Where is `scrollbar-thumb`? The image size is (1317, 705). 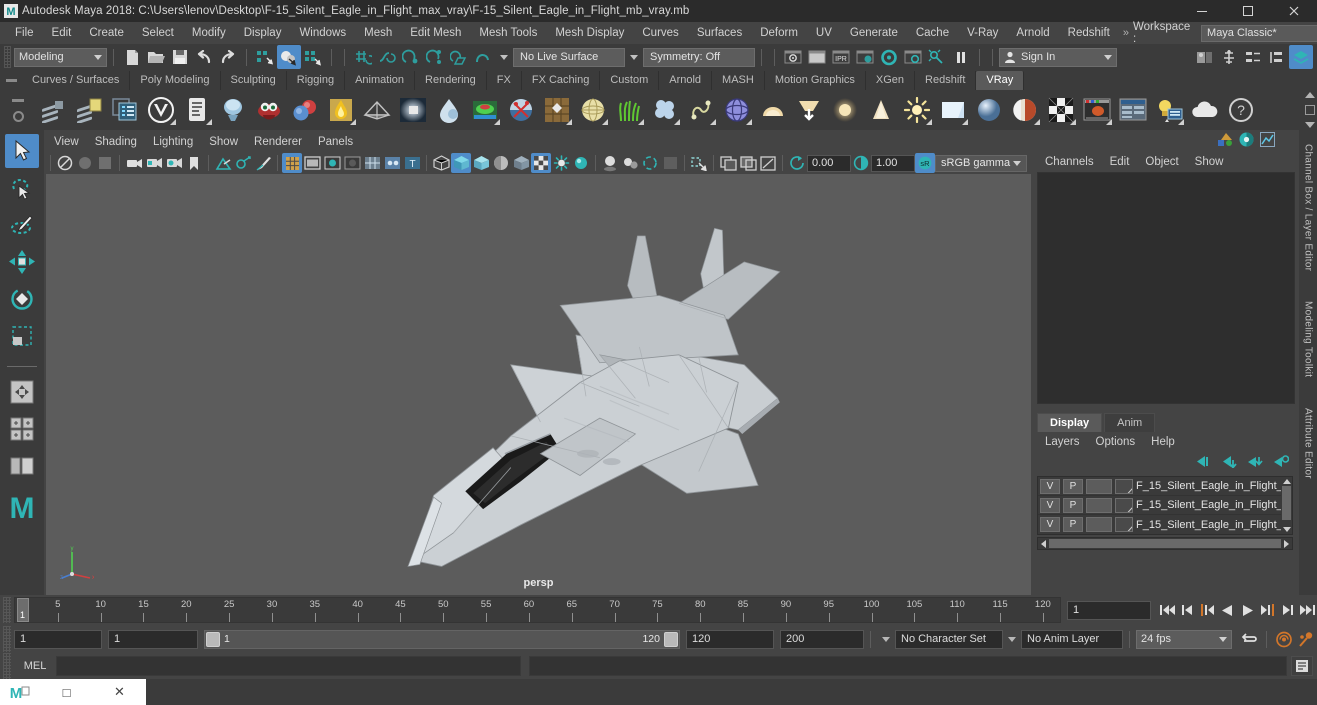
scrollbar-thumb is located at coordinates (1286, 503).